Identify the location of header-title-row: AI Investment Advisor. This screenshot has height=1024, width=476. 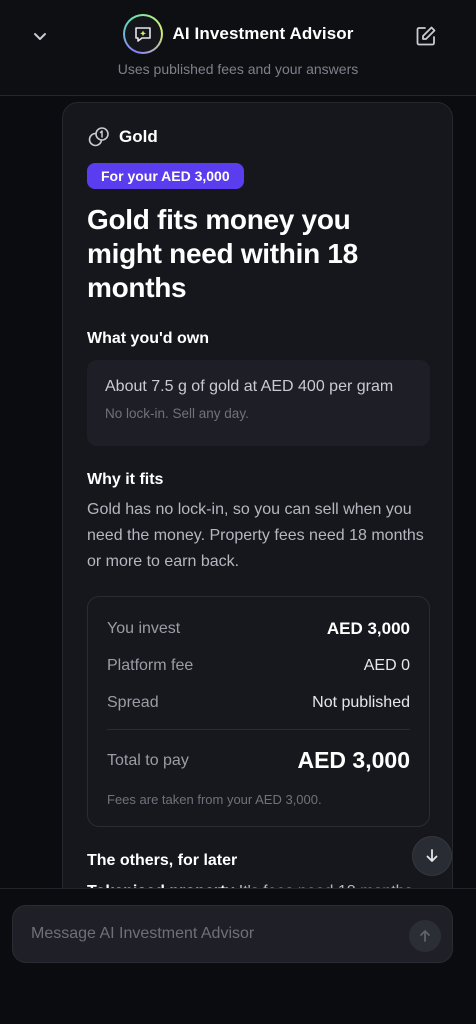
(238, 34).